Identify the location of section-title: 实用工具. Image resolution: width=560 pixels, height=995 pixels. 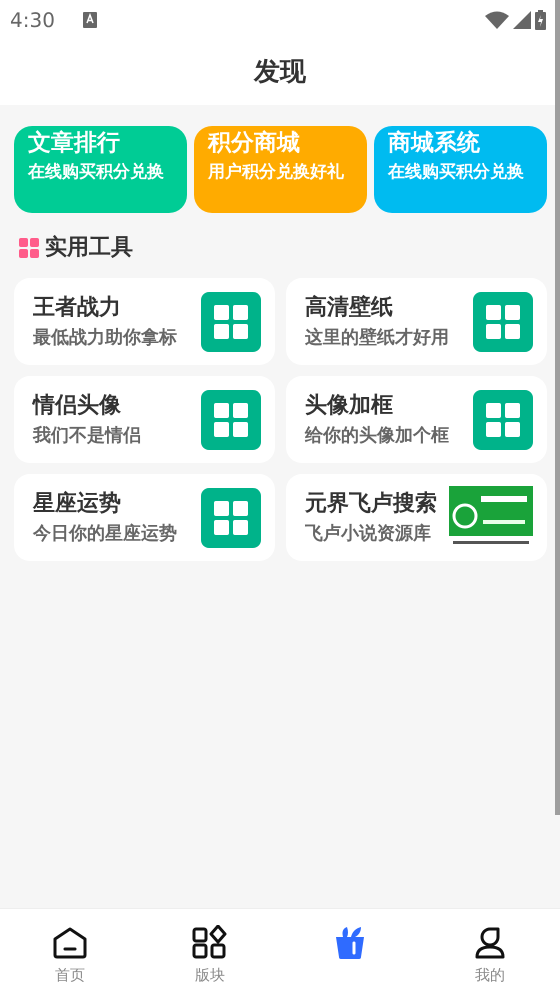
(89, 248).